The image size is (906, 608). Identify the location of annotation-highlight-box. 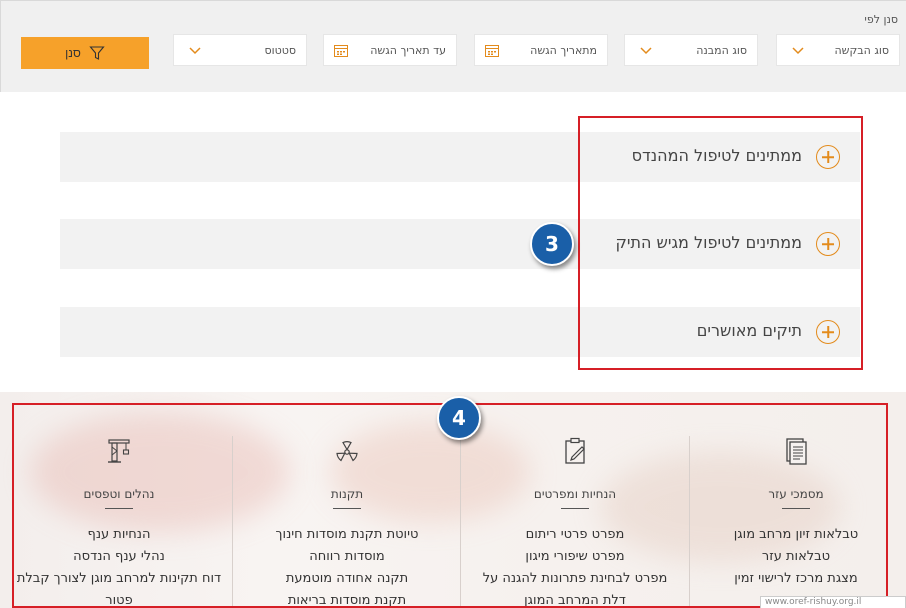
(720, 243).